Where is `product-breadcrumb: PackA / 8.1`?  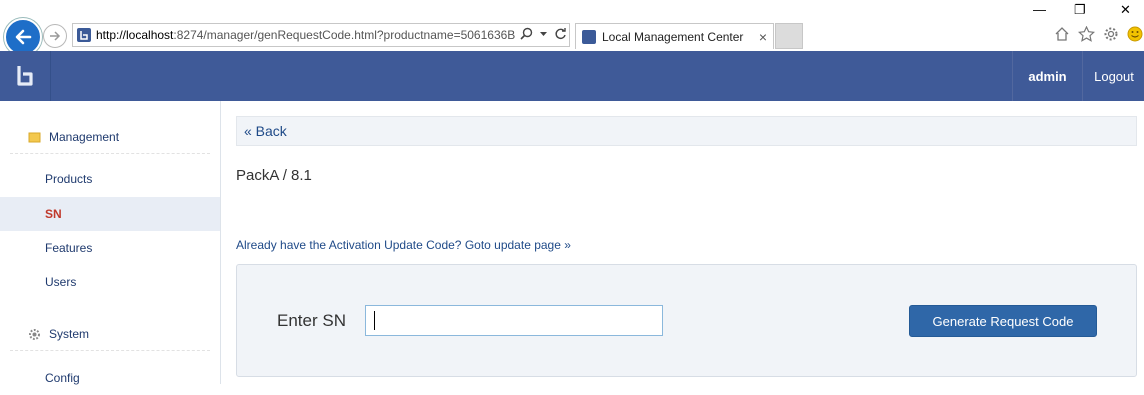
product-breadcrumb: PackA / 8.1 is located at coordinates (274, 175).